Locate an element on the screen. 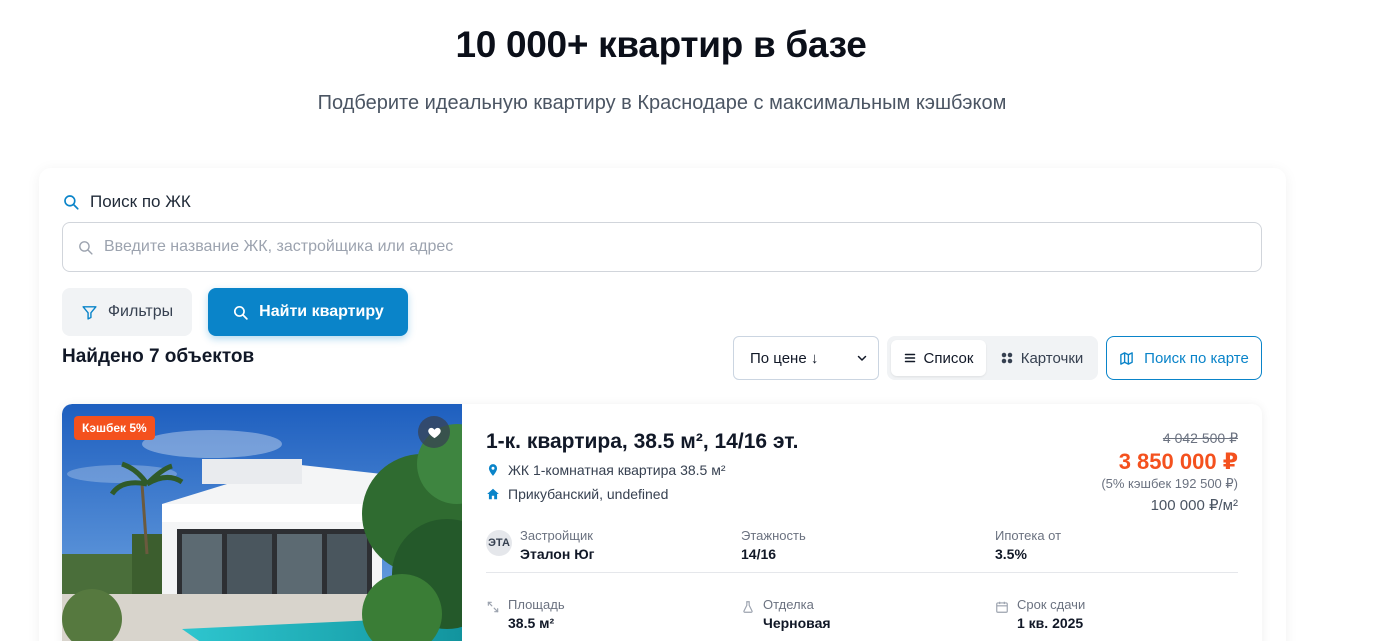 Image resolution: width=1376 pixels, height=641 pixels. area-label: Площадь is located at coordinates (536, 604).